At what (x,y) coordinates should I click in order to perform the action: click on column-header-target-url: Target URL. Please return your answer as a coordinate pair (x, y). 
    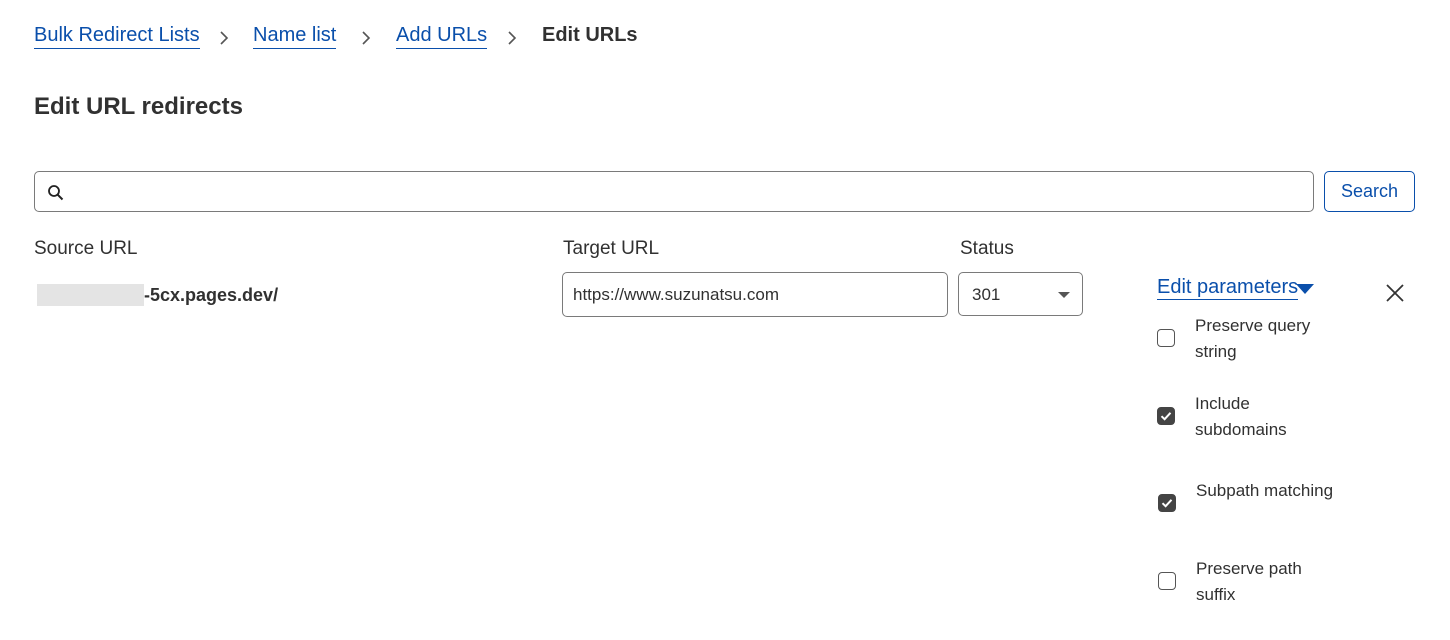
    Looking at the image, I should click on (611, 248).